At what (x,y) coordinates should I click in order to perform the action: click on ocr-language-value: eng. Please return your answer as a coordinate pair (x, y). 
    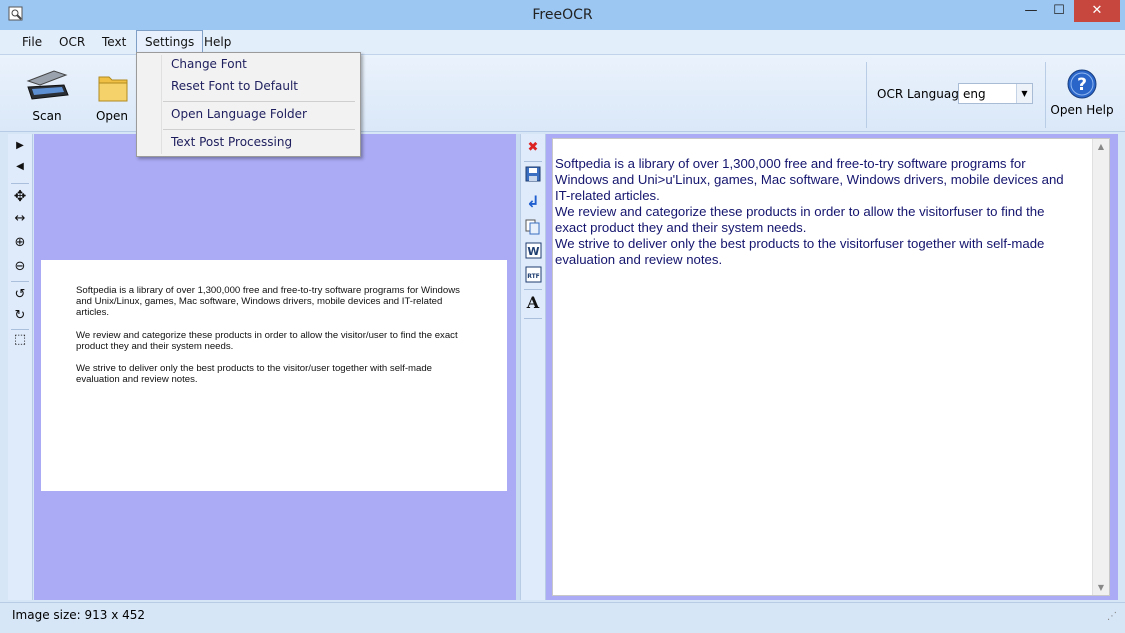
    Looking at the image, I should click on (974, 94).